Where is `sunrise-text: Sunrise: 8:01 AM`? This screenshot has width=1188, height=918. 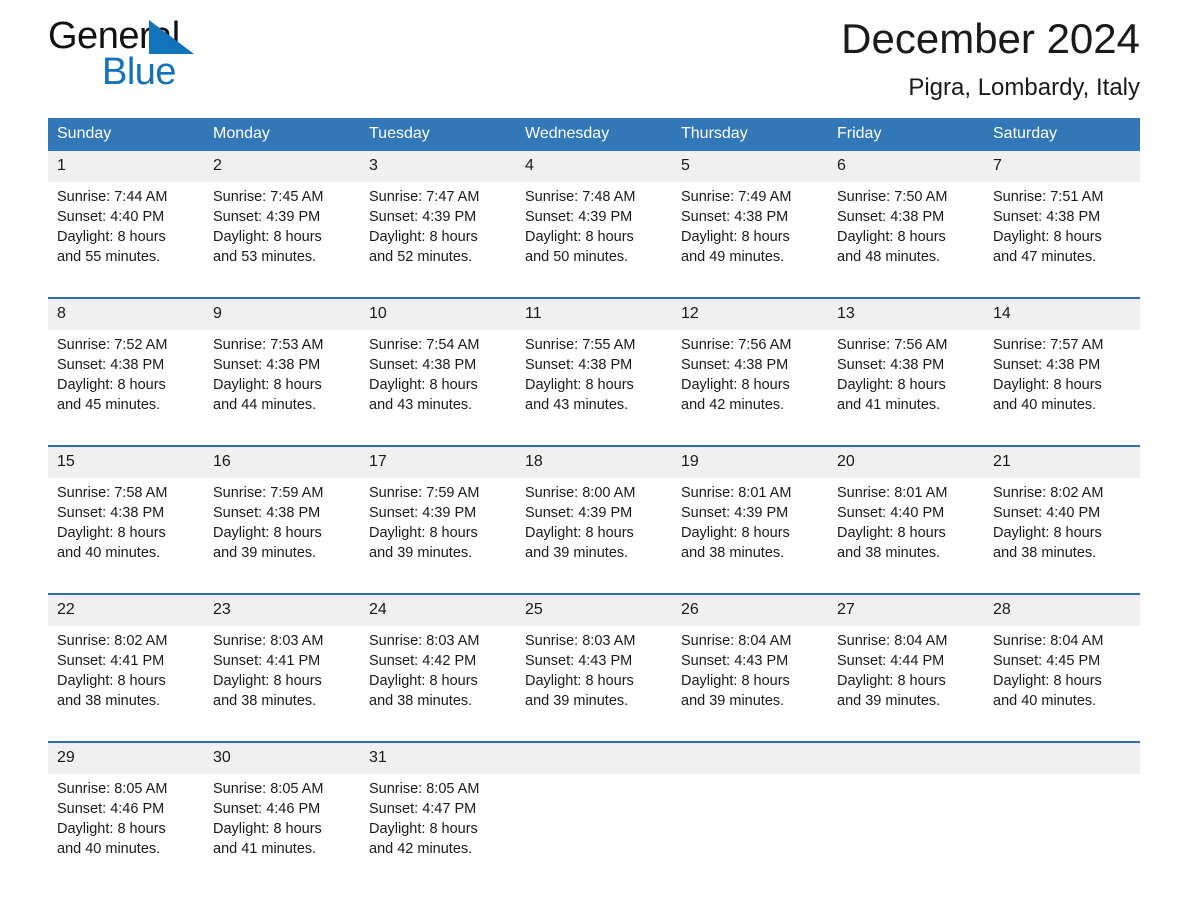 sunrise-text: Sunrise: 8:01 AM is located at coordinates (736, 493).